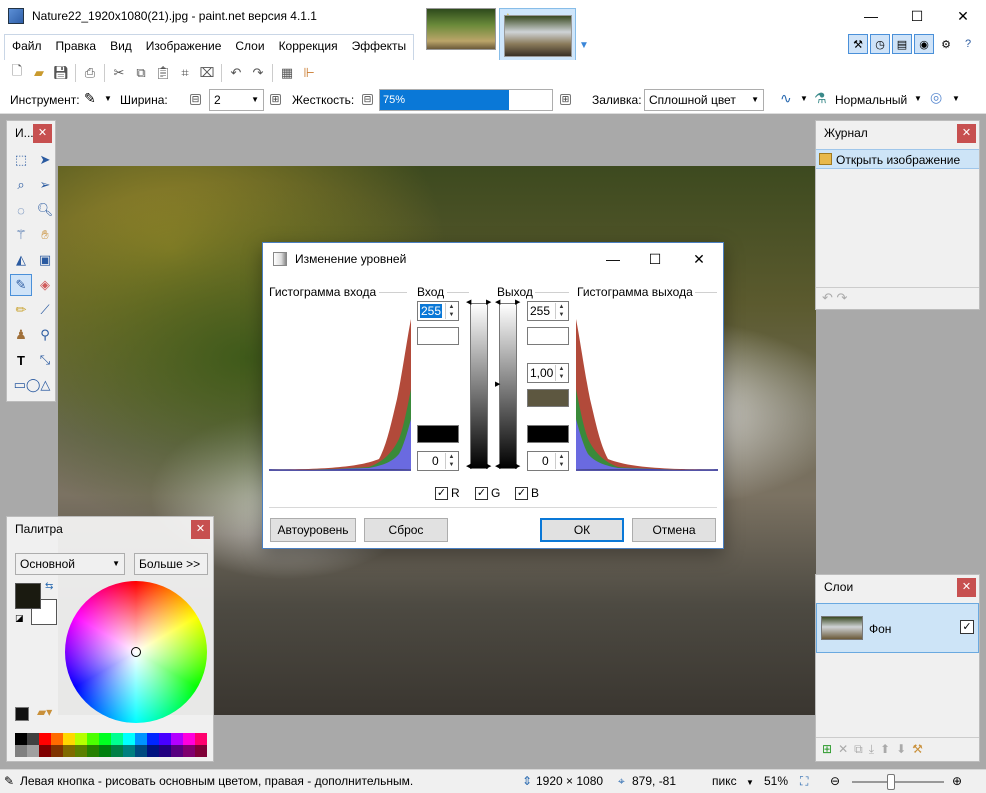 Image resolution: width=986 pixels, height=793 pixels. I want to click on tools-panel-close-button: ✕, so click(42, 133).